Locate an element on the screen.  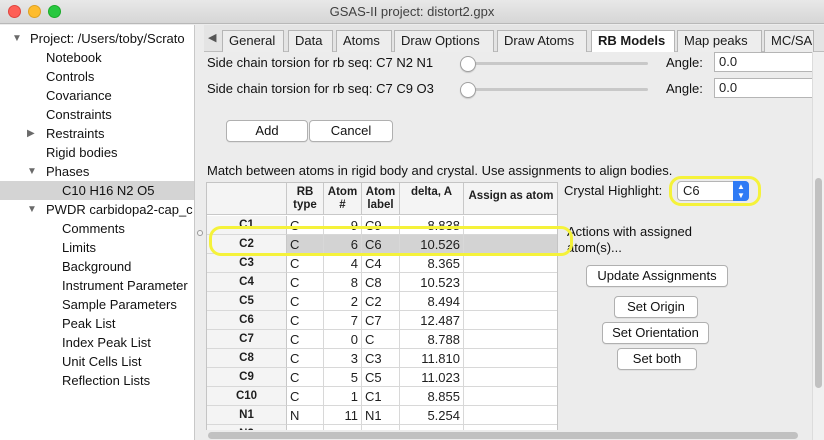
tab-data: Data is located at coordinates (310, 41).